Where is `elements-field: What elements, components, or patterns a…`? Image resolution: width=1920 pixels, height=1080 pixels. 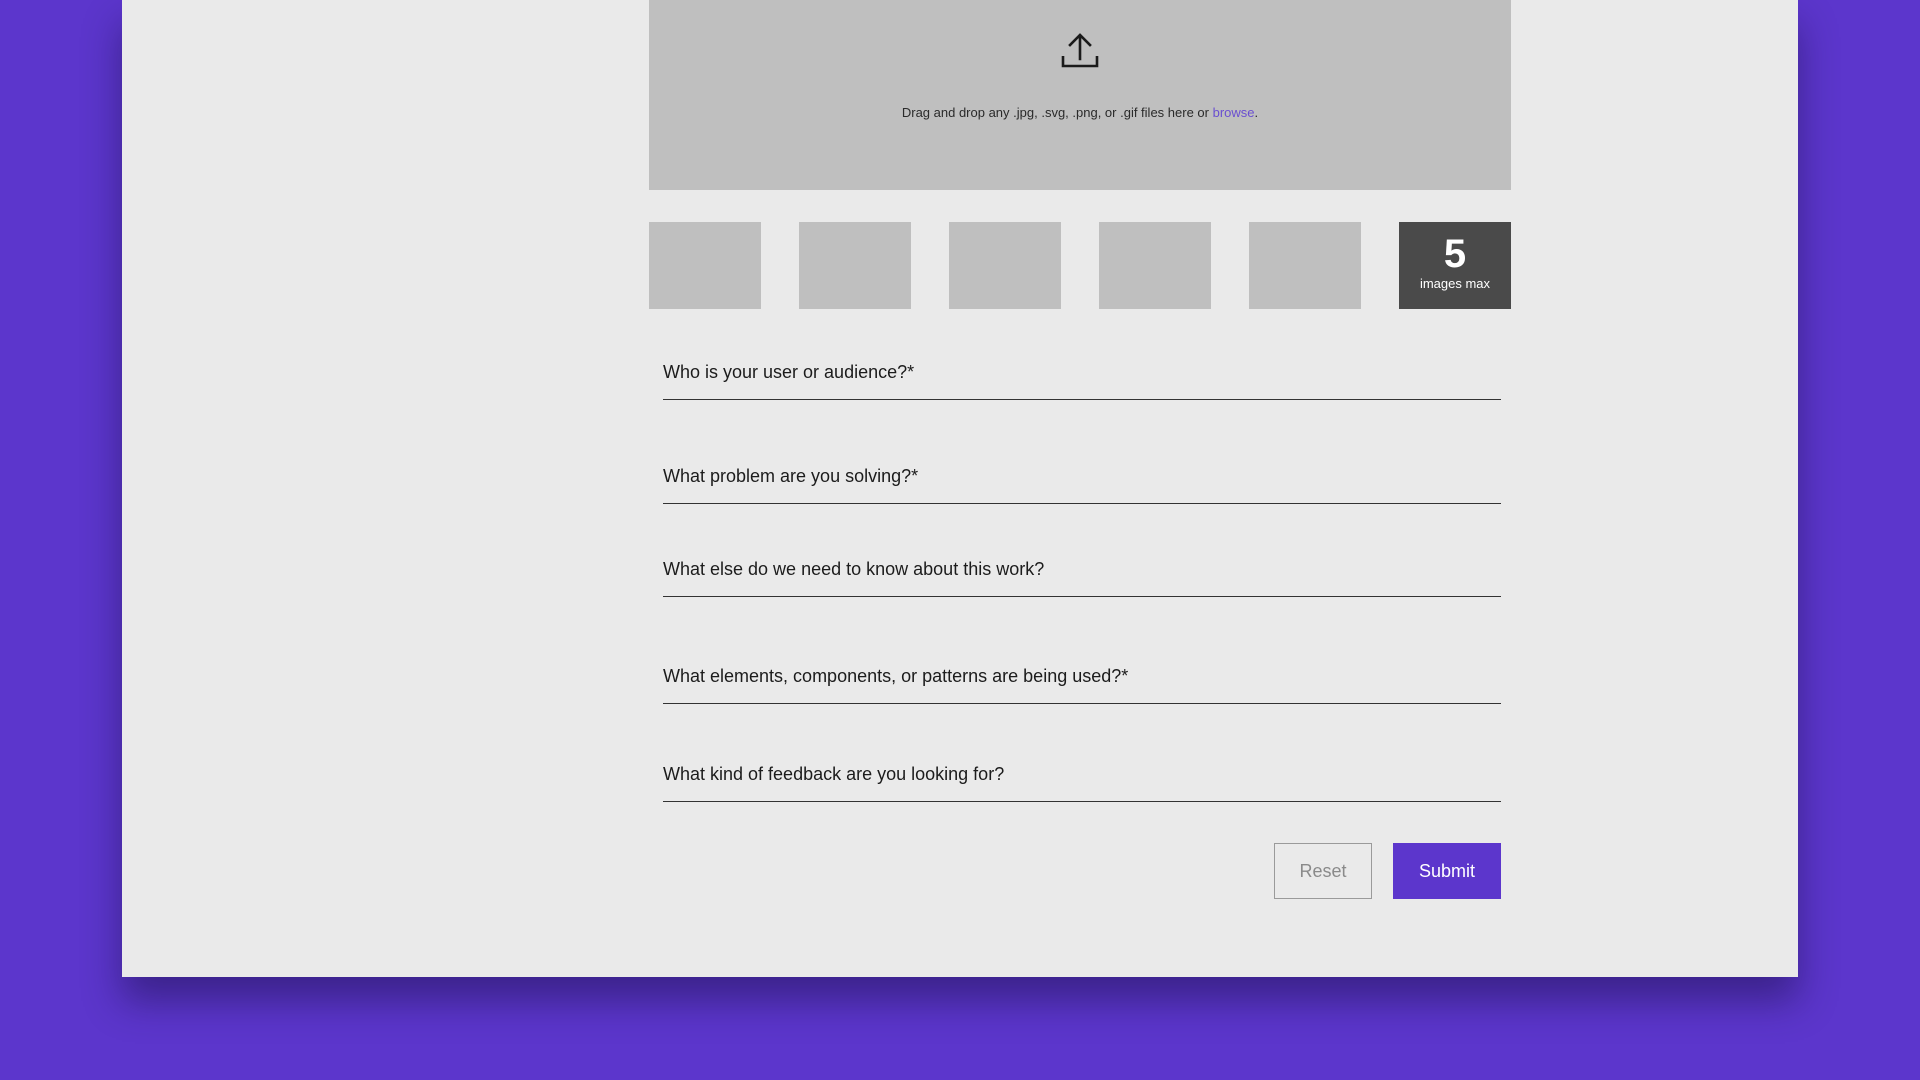 elements-field: What elements, components, or patterns a… is located at coordinates (1082, 685).